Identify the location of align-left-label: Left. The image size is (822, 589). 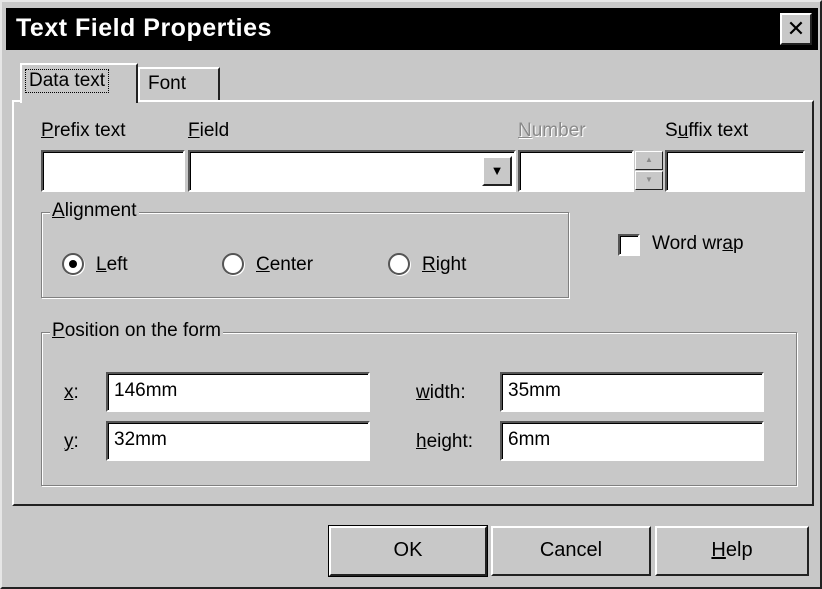
(112, 265).